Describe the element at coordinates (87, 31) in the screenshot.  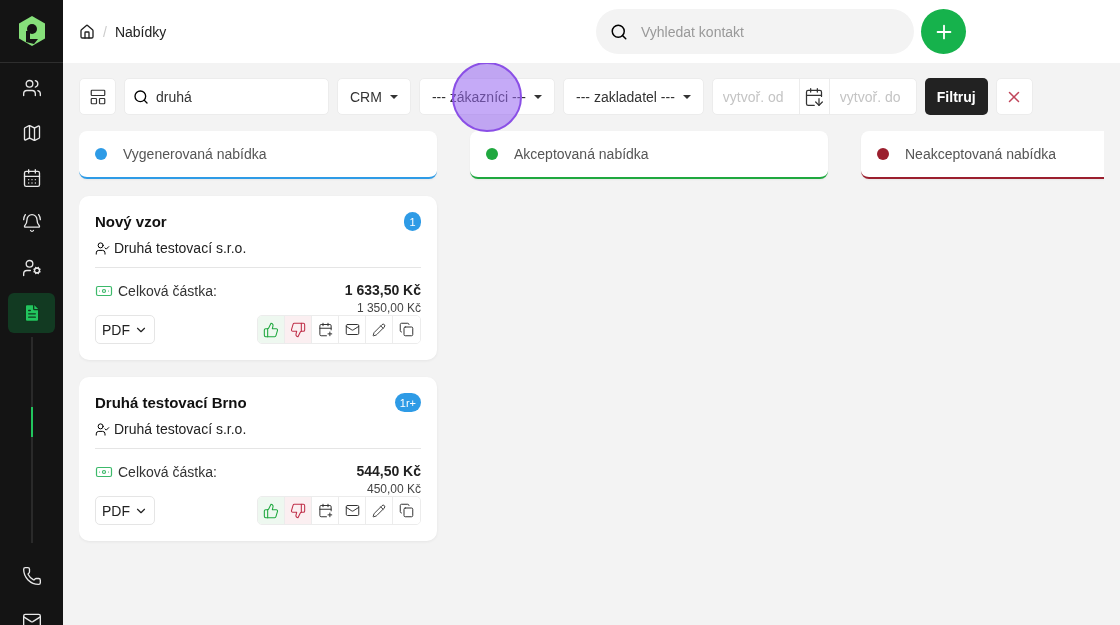
I see `home-icon` at that location.